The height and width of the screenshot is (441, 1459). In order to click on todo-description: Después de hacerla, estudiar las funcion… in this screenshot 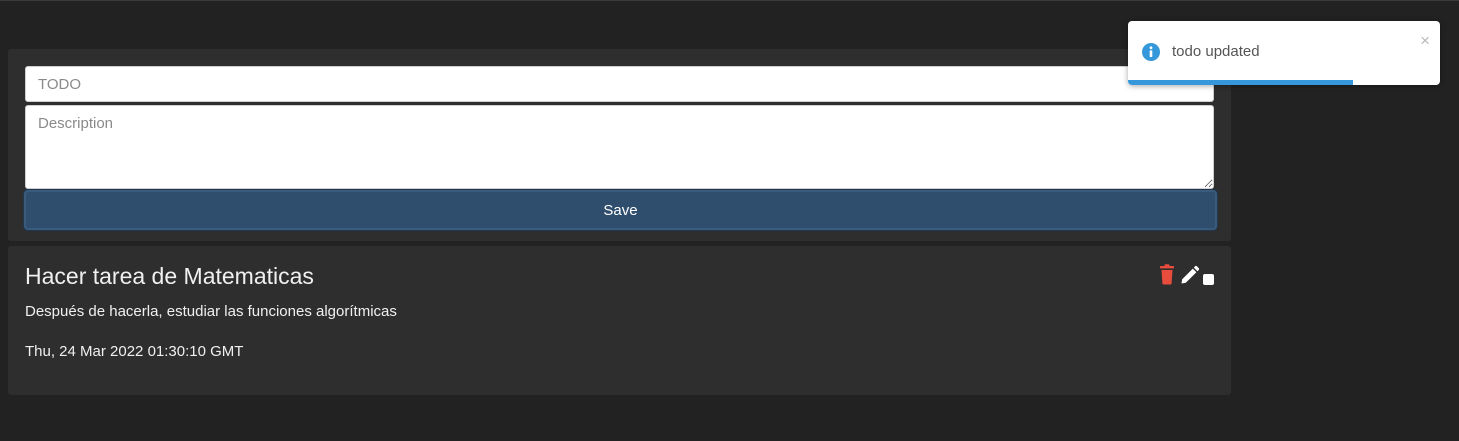, I will do `click(211, 311)`.